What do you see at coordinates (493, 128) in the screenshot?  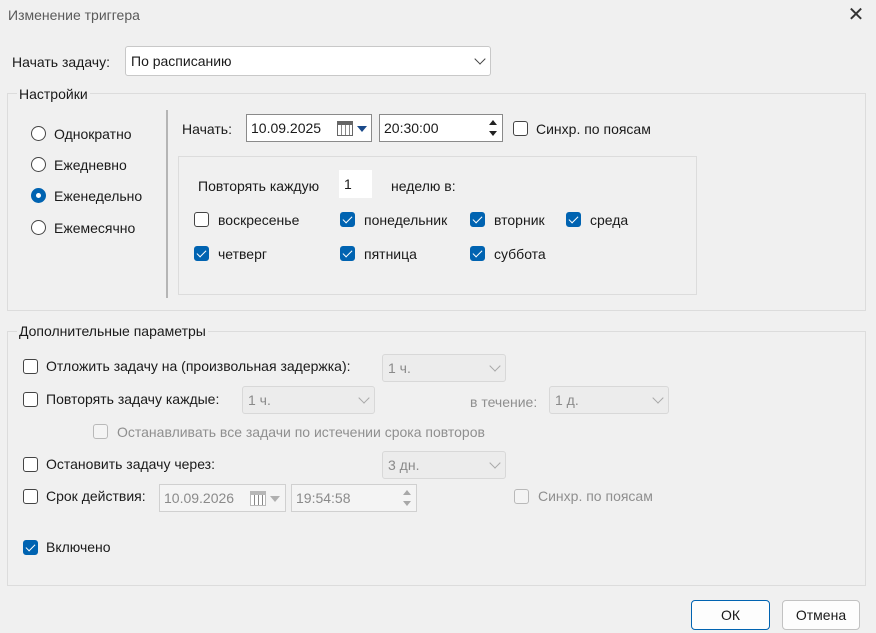 I see `start-time-spinner` at bounding box center [493, 128].